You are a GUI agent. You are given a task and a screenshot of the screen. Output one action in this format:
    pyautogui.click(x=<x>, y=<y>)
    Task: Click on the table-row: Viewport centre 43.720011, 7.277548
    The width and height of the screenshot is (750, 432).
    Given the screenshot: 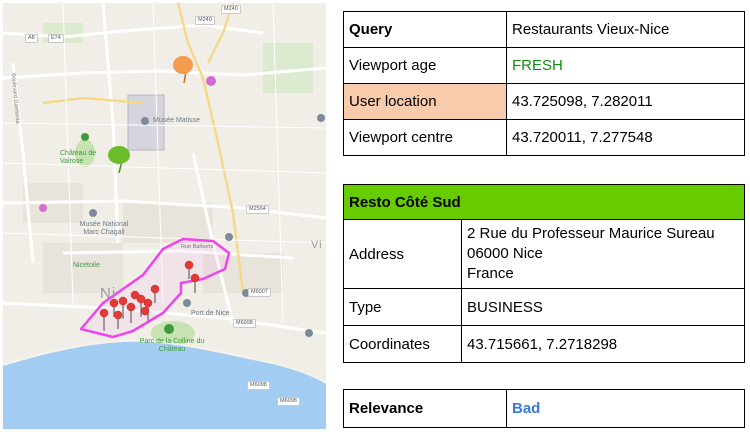 What is the action you would take?
    pyautogui.click(x=544, y=137)
    